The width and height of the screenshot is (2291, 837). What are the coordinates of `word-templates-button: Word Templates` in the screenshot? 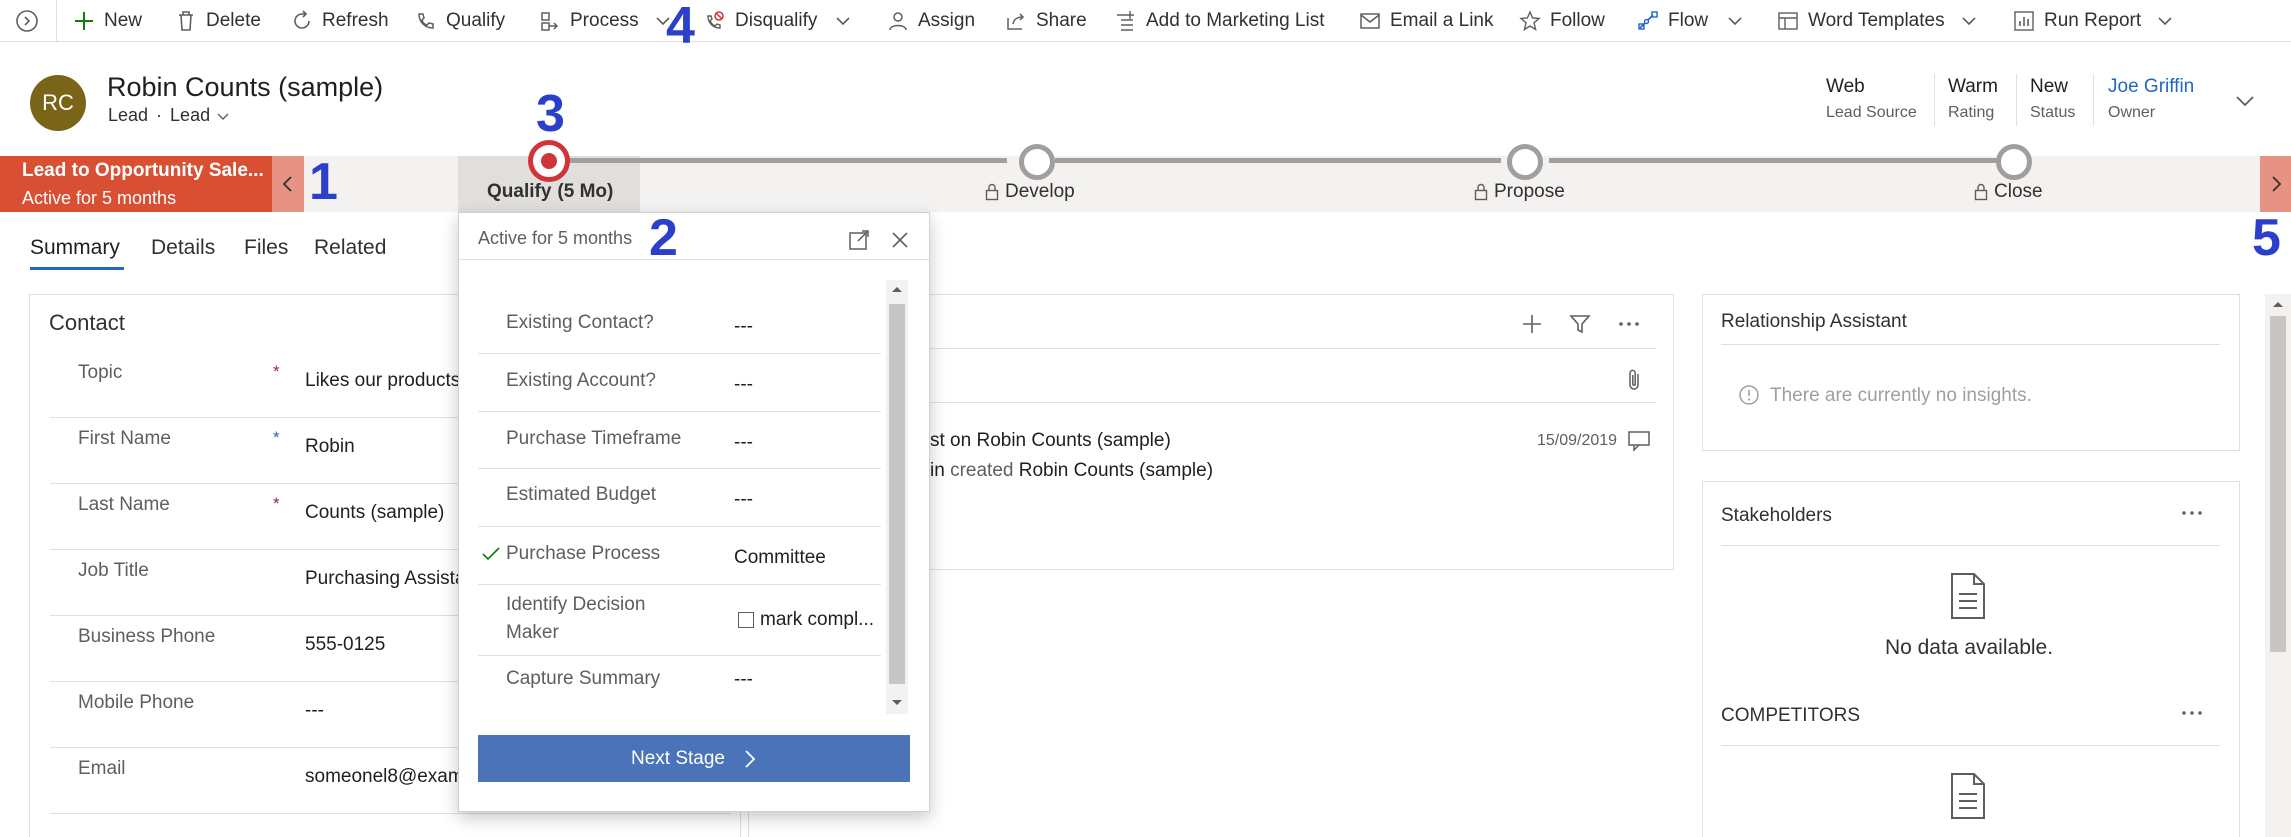 It's located at (1860, 21).